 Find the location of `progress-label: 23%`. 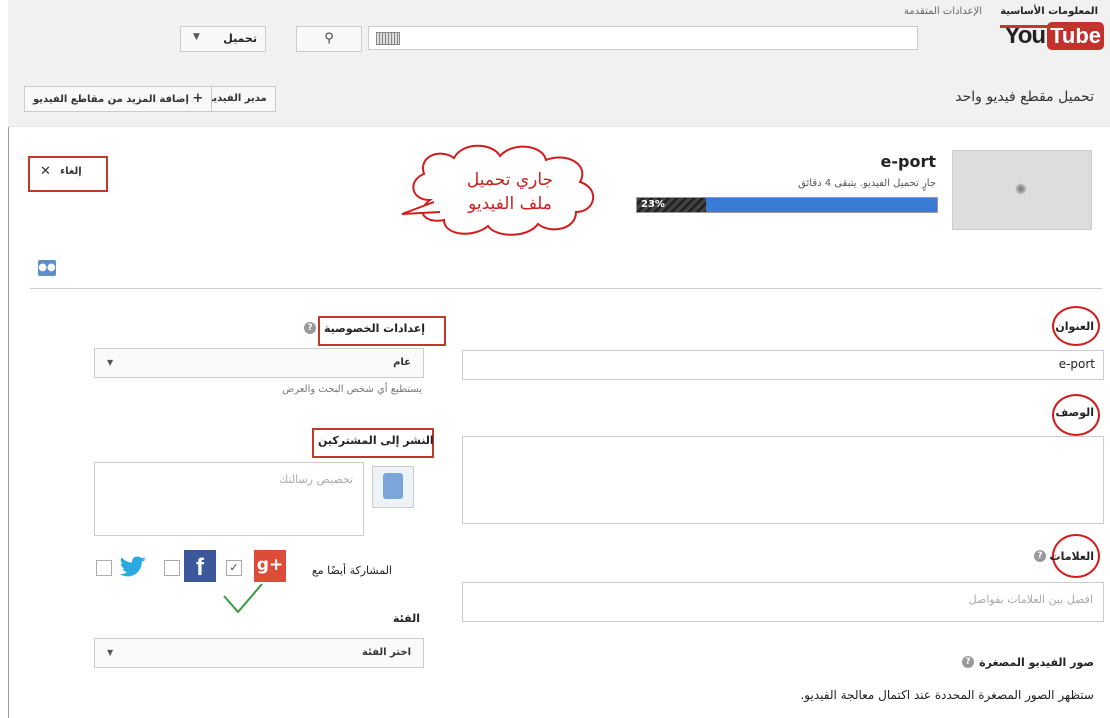

progress-label: 23% is located at coordinates (653, 204).